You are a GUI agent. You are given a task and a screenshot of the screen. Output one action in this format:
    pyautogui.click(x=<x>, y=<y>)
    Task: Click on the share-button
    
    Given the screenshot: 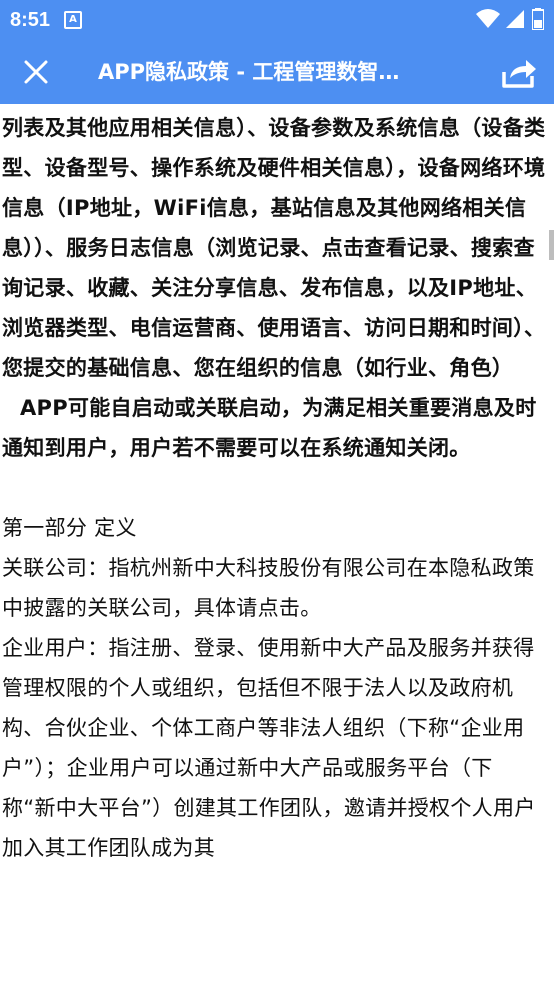 What is the action you would take?
    pyautogui.click(x=518, y=72)
    